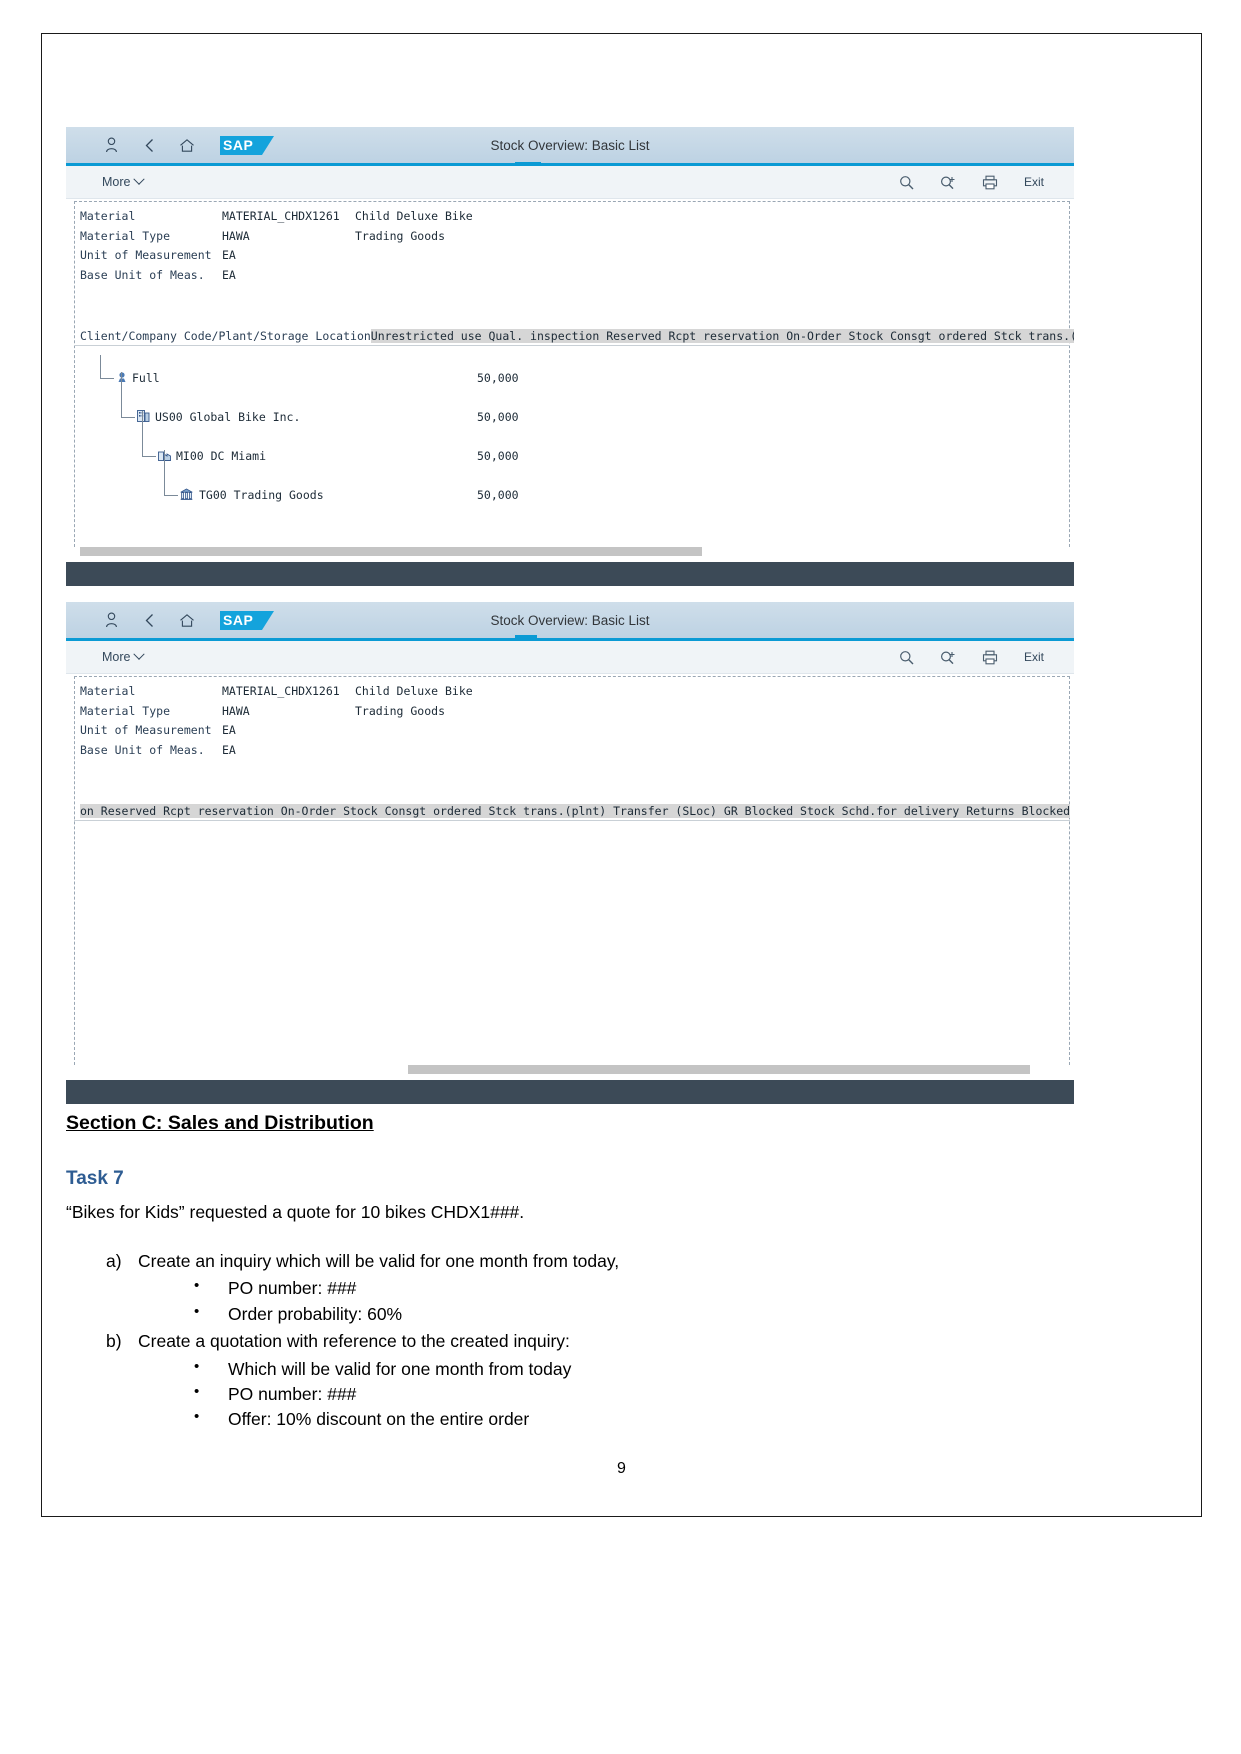  I want to click on page-number: 9, so click(621, 1468).